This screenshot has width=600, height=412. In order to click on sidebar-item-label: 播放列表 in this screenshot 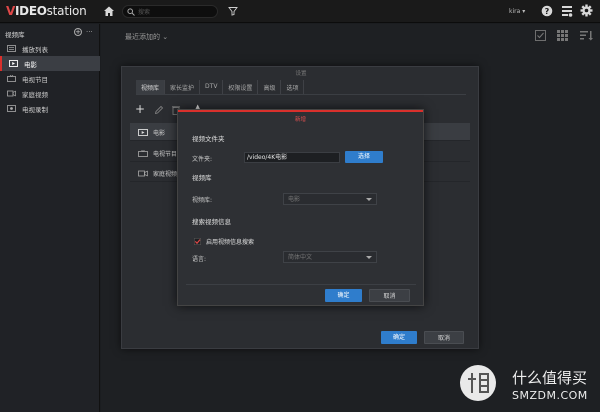, I will do `click(35, 50)`.